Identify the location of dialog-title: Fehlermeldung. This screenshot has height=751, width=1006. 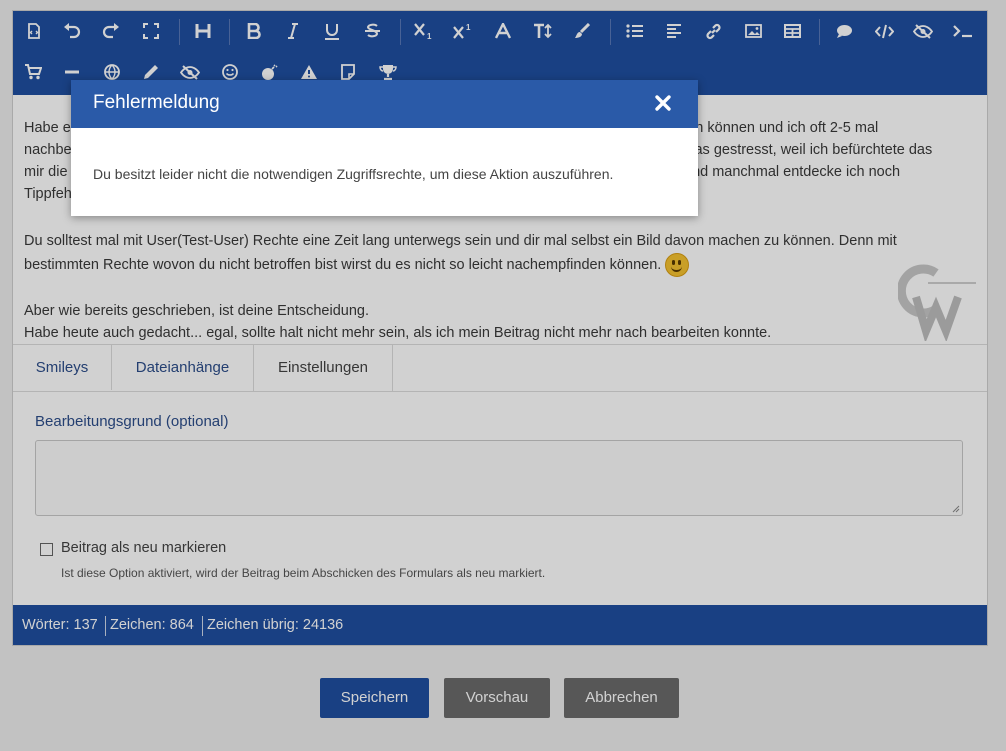
(156, 102).